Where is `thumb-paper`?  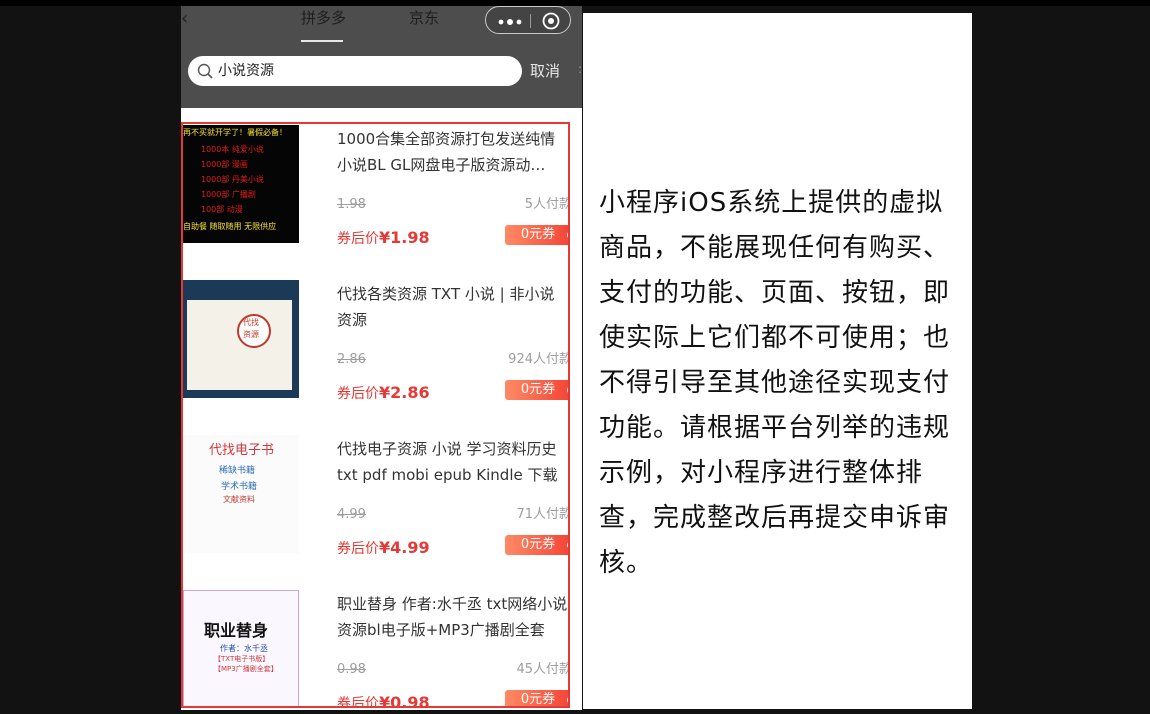
thumb-paper is located at coordinates (239, 345).